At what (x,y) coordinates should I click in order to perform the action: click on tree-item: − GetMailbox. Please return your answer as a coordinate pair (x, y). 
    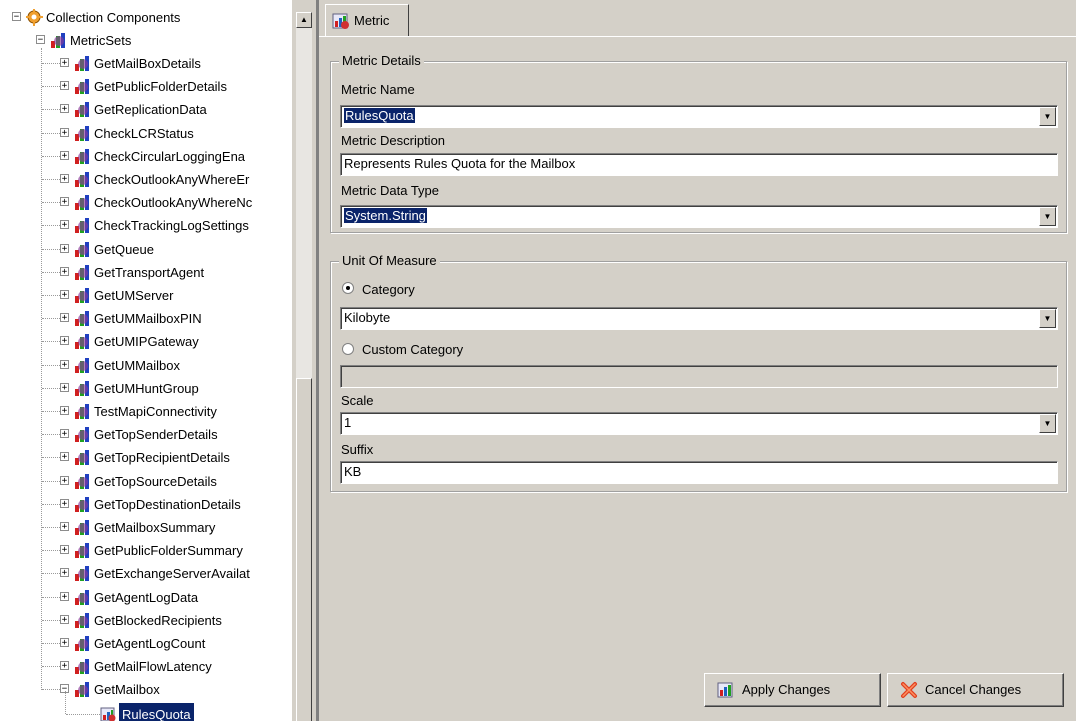
    Looking at the image, I should click on (145, 689).